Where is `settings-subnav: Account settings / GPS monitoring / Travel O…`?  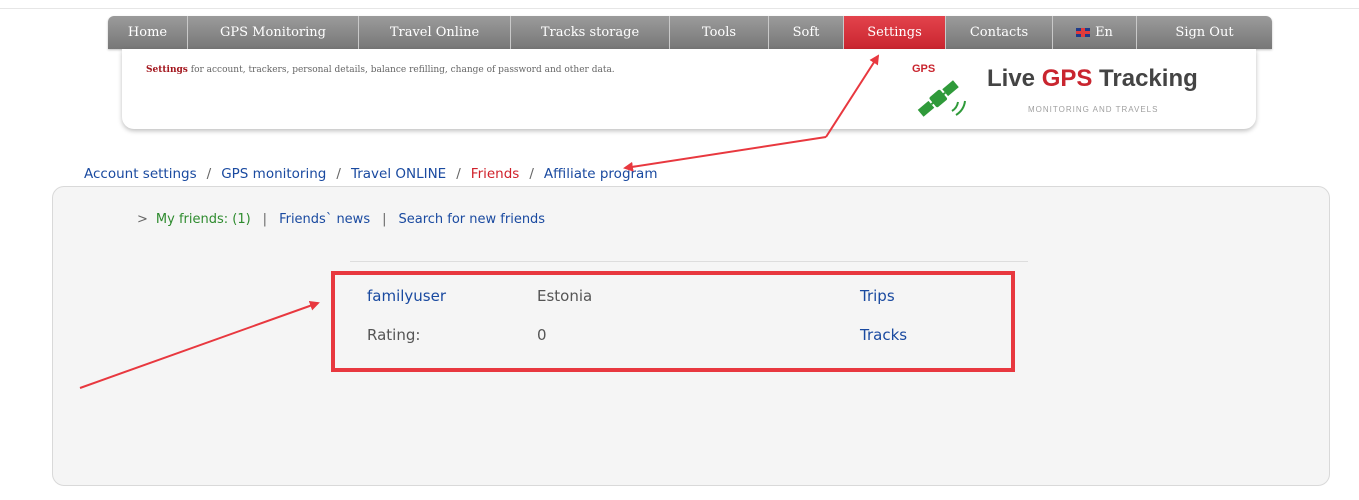
settings-subnav: Account settings / GPS monitoring / Travel O… is located at coordinates (370, 174).